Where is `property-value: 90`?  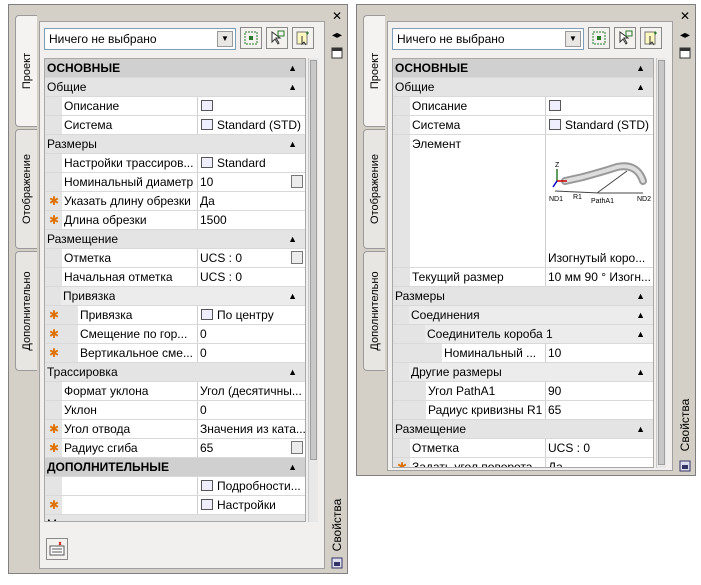 property-value: 90 is located at coordinates (599, 391).